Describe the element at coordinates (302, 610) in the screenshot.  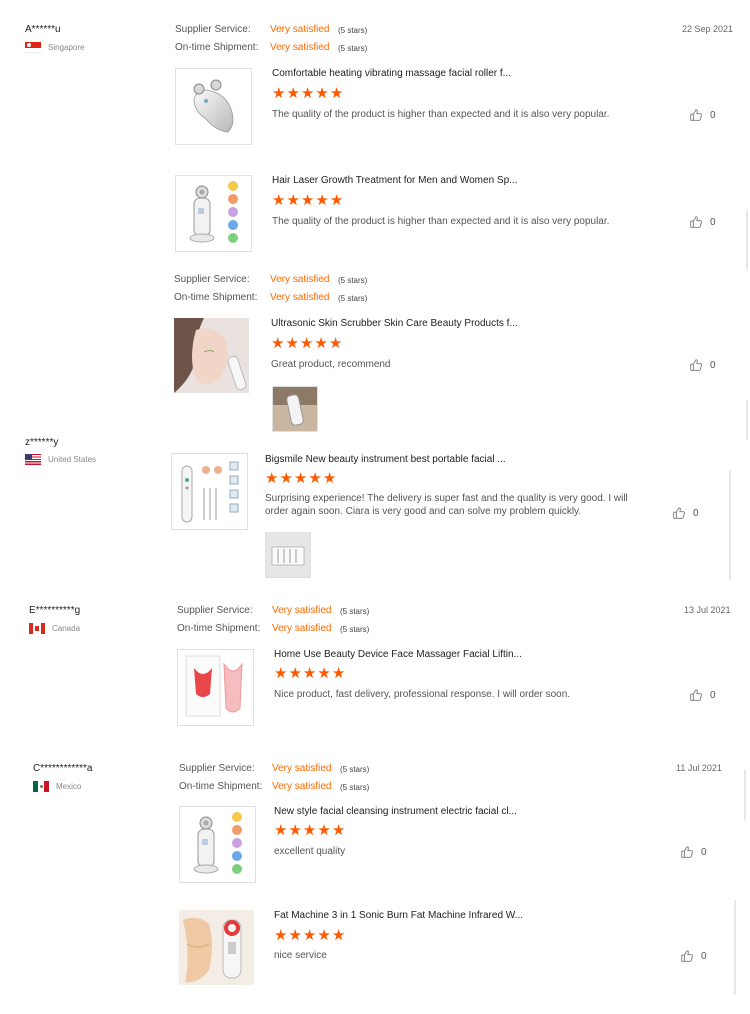
I see `supplier-service-value: Very satisfied` at that location.